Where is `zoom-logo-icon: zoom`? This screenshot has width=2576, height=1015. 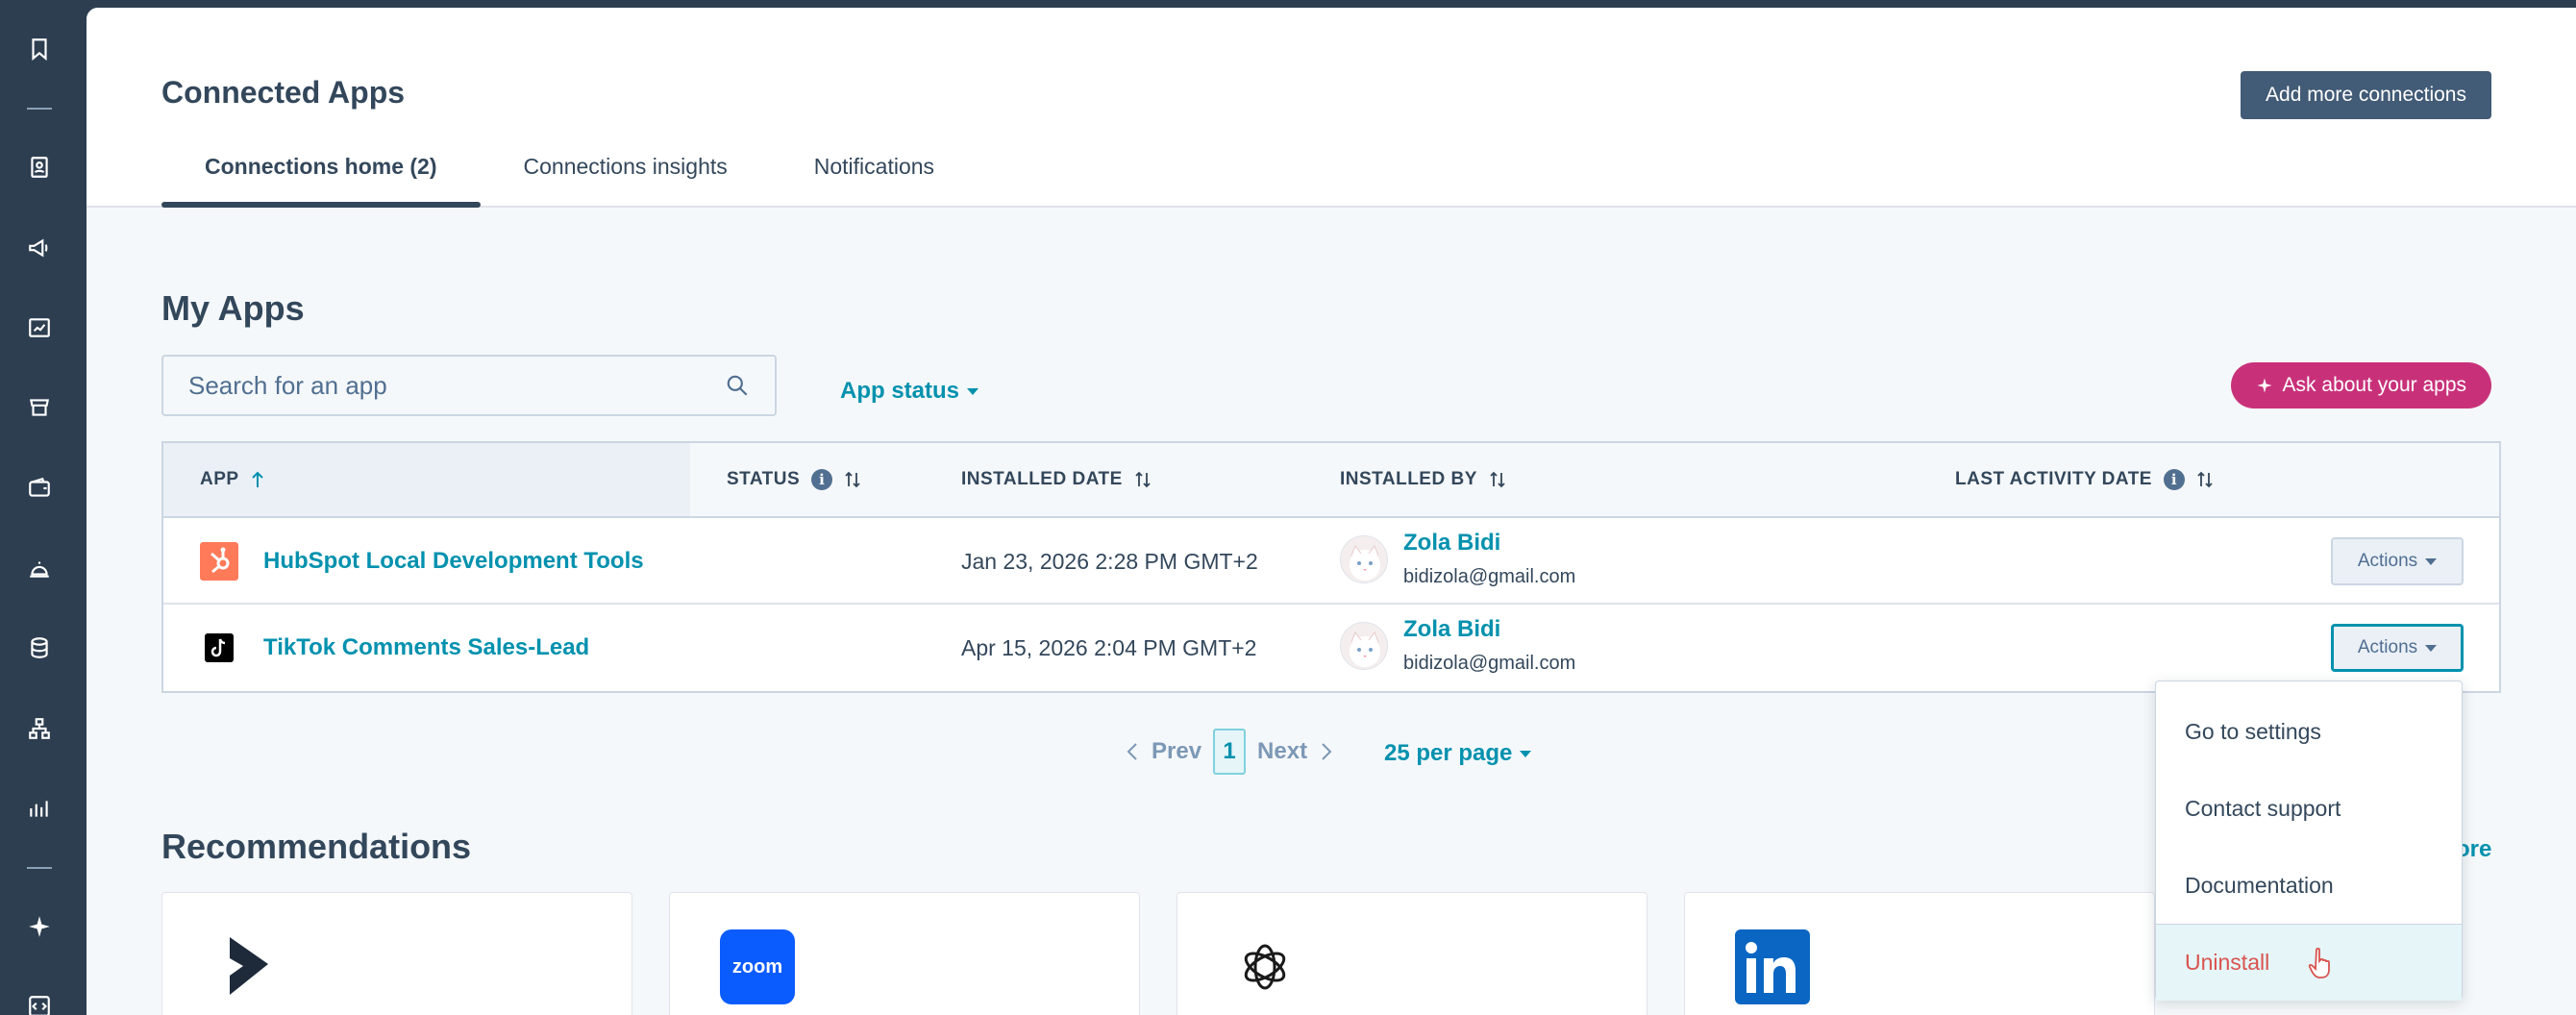 zoom-logo-icon: zoom is located at coordinates (757, 966).